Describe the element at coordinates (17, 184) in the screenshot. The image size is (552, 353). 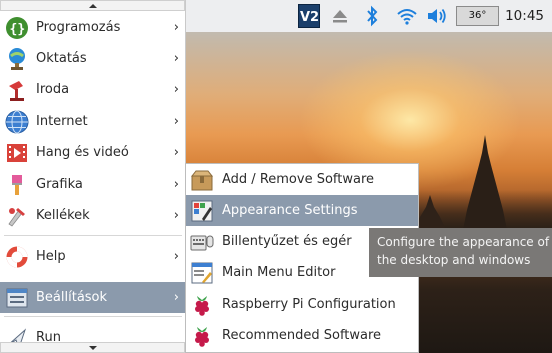
I see `graphics-icon` at that location.